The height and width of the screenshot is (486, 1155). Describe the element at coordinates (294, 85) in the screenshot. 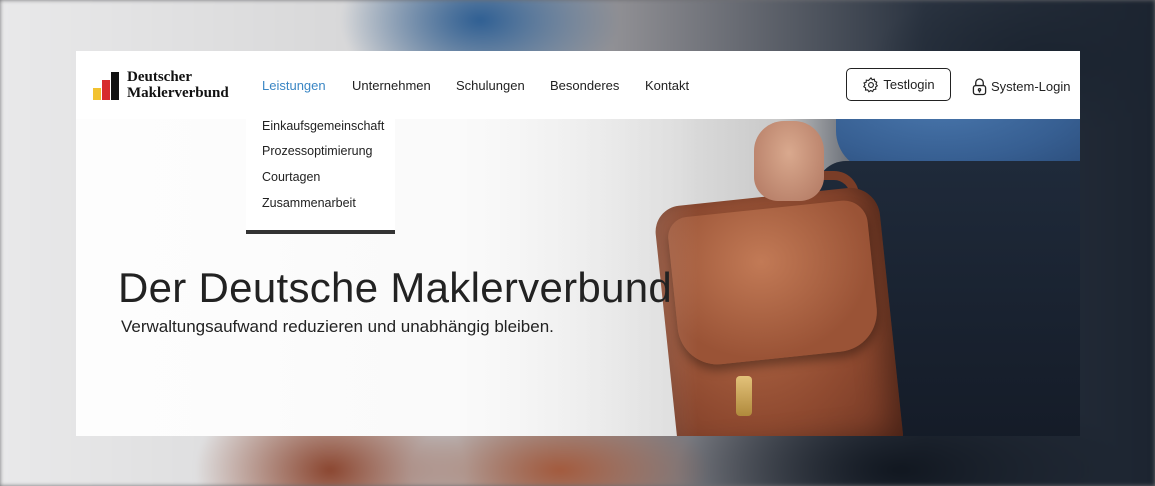

I see `nav-item-leistungen: Leistungen` at that location.